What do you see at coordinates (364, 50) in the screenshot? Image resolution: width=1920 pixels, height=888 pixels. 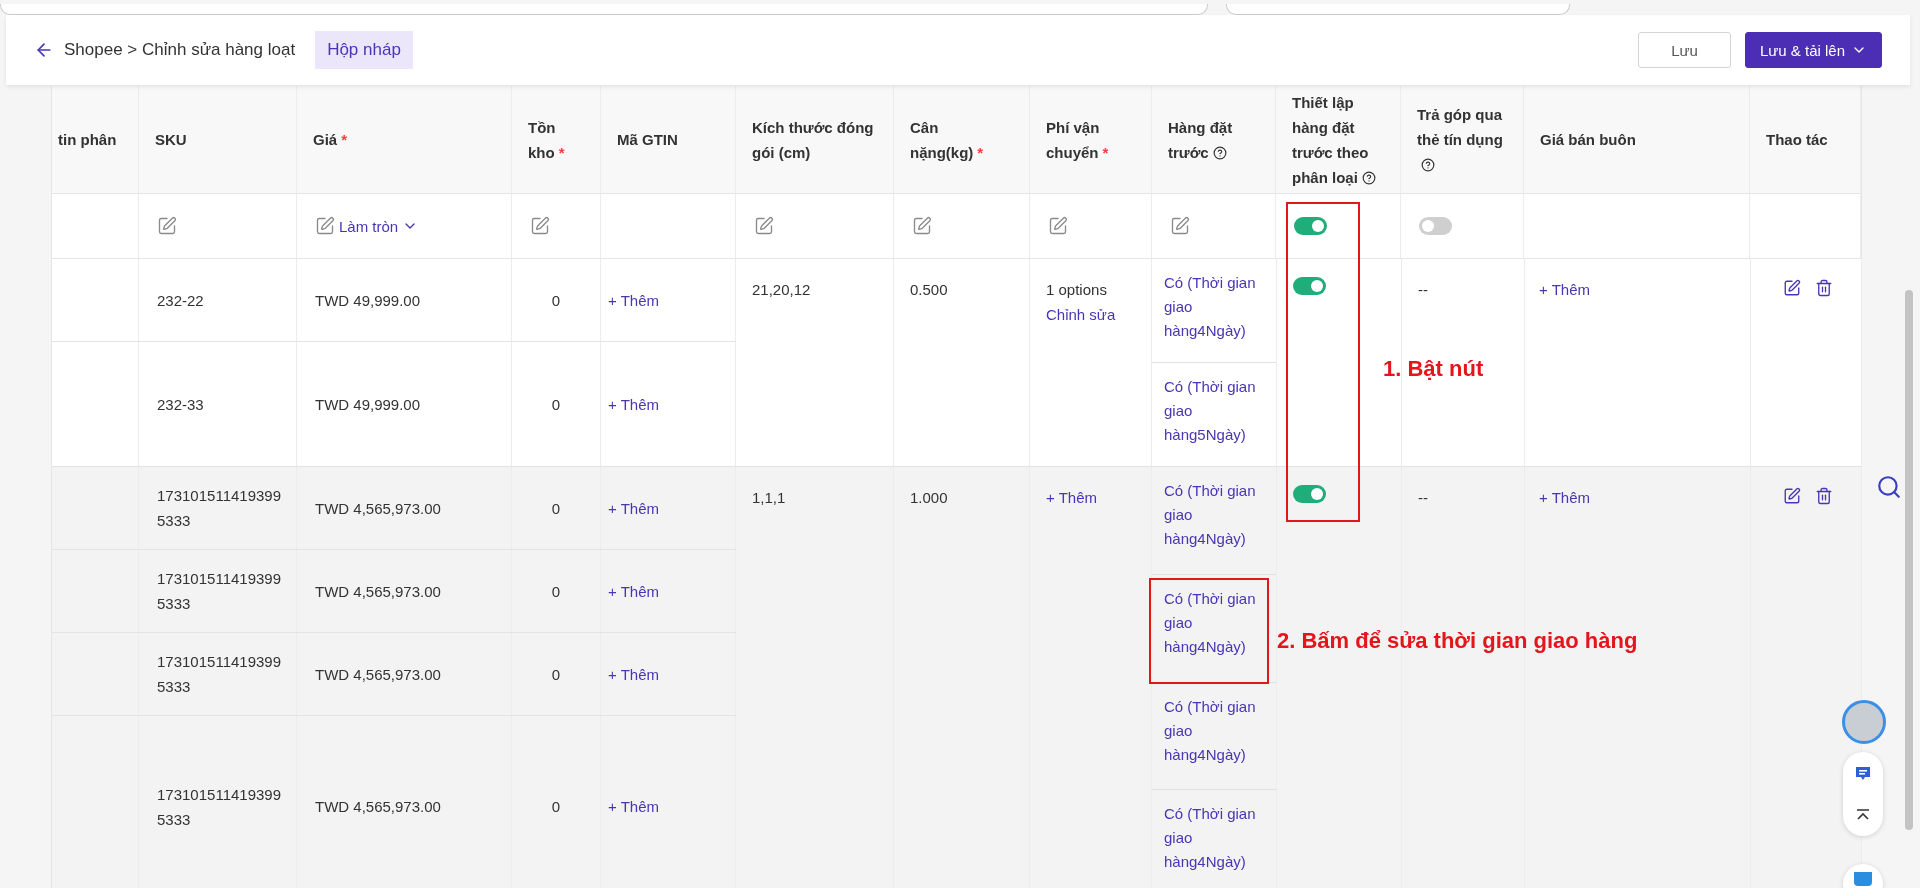 I see `draft-badge: Hộp nháp` at bounding box center [364, 50].